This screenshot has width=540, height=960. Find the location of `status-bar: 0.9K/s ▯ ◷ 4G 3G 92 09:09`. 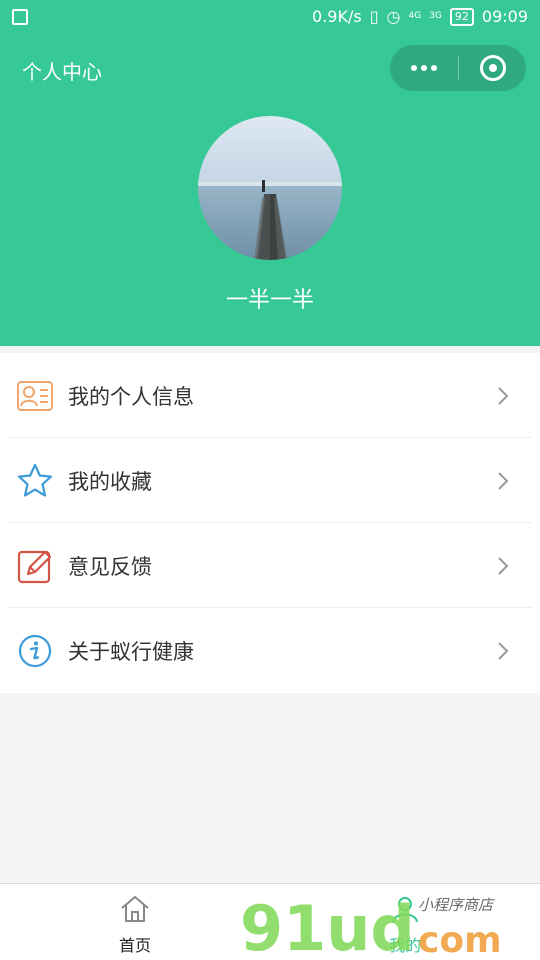

status-bar: 0.9K/s ▯ ◷ 4G 3G 92 09:09 is located at coordinates (270, 17).